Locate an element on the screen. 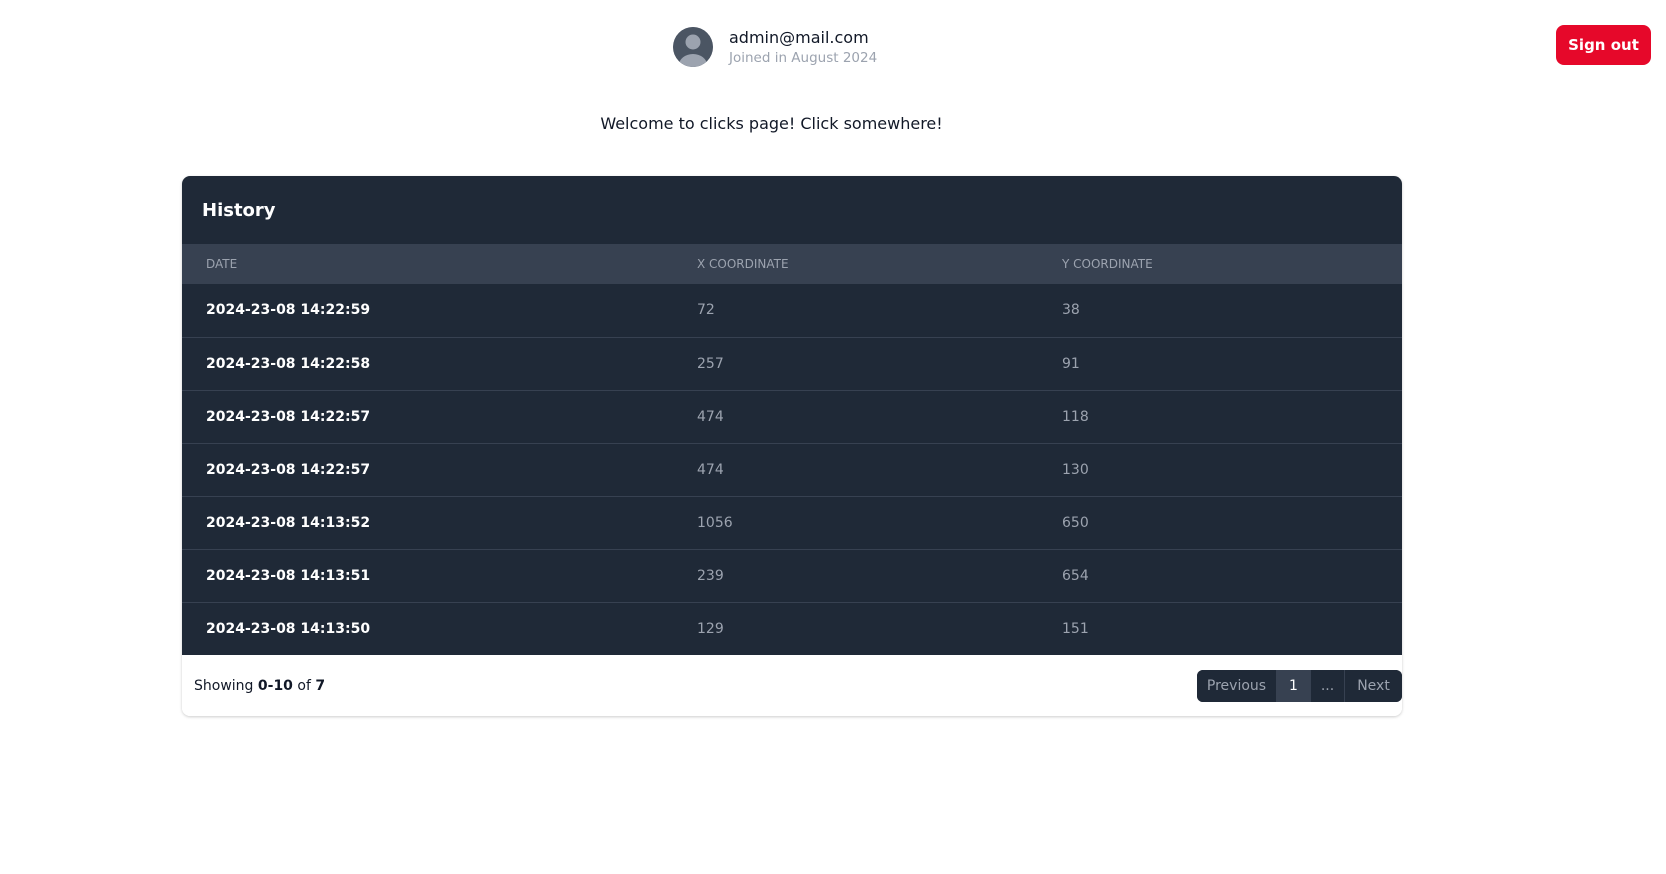  showing-range: 0-10 is located at coordinates (275, 685).